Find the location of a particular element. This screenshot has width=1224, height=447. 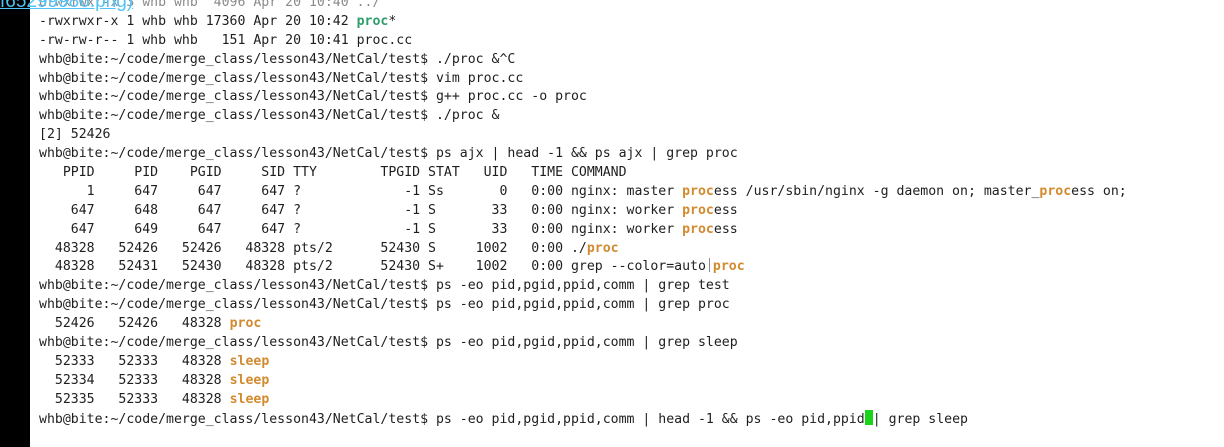

terminal-text: ess on; is located at coordinates (1099, 191).